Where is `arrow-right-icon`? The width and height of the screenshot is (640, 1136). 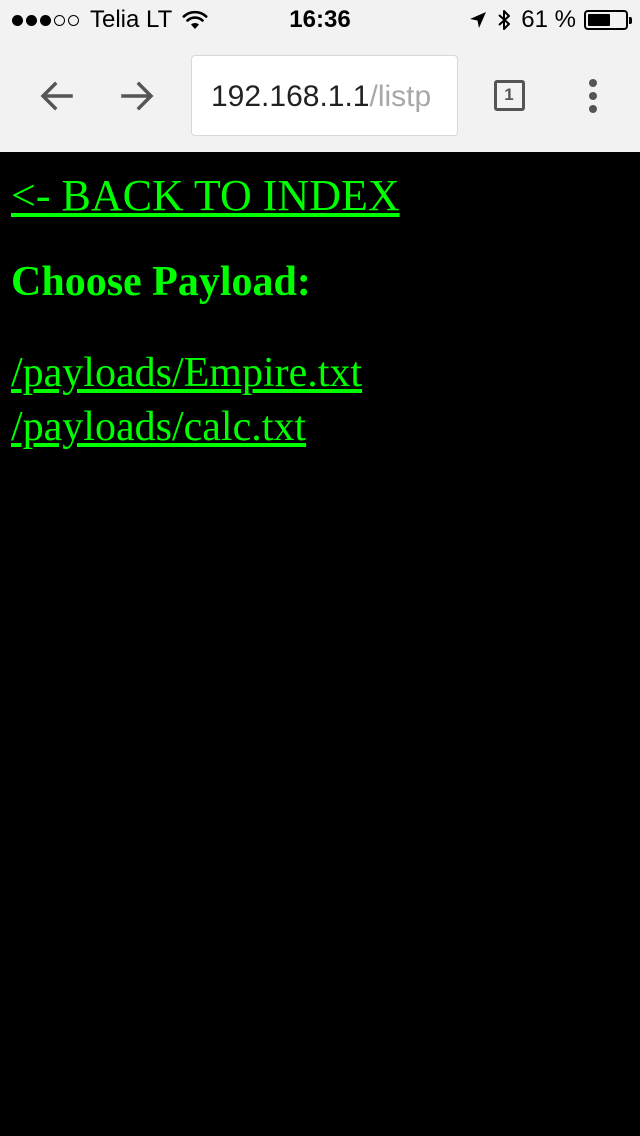
arrow-right-icon is located at coordinates (137, 96).